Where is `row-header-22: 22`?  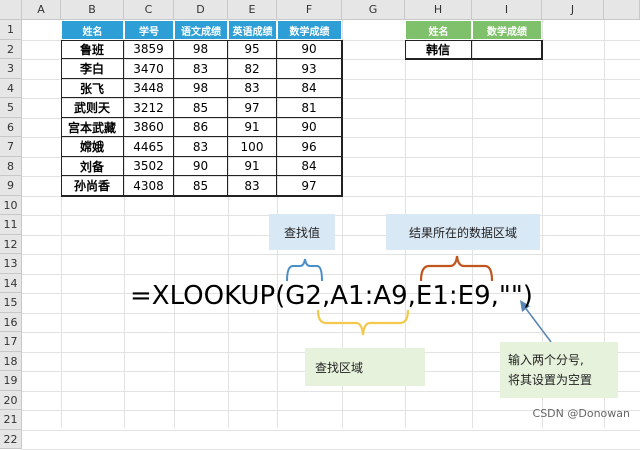 row-header-22: 22 is located at coordinates (11, 439).